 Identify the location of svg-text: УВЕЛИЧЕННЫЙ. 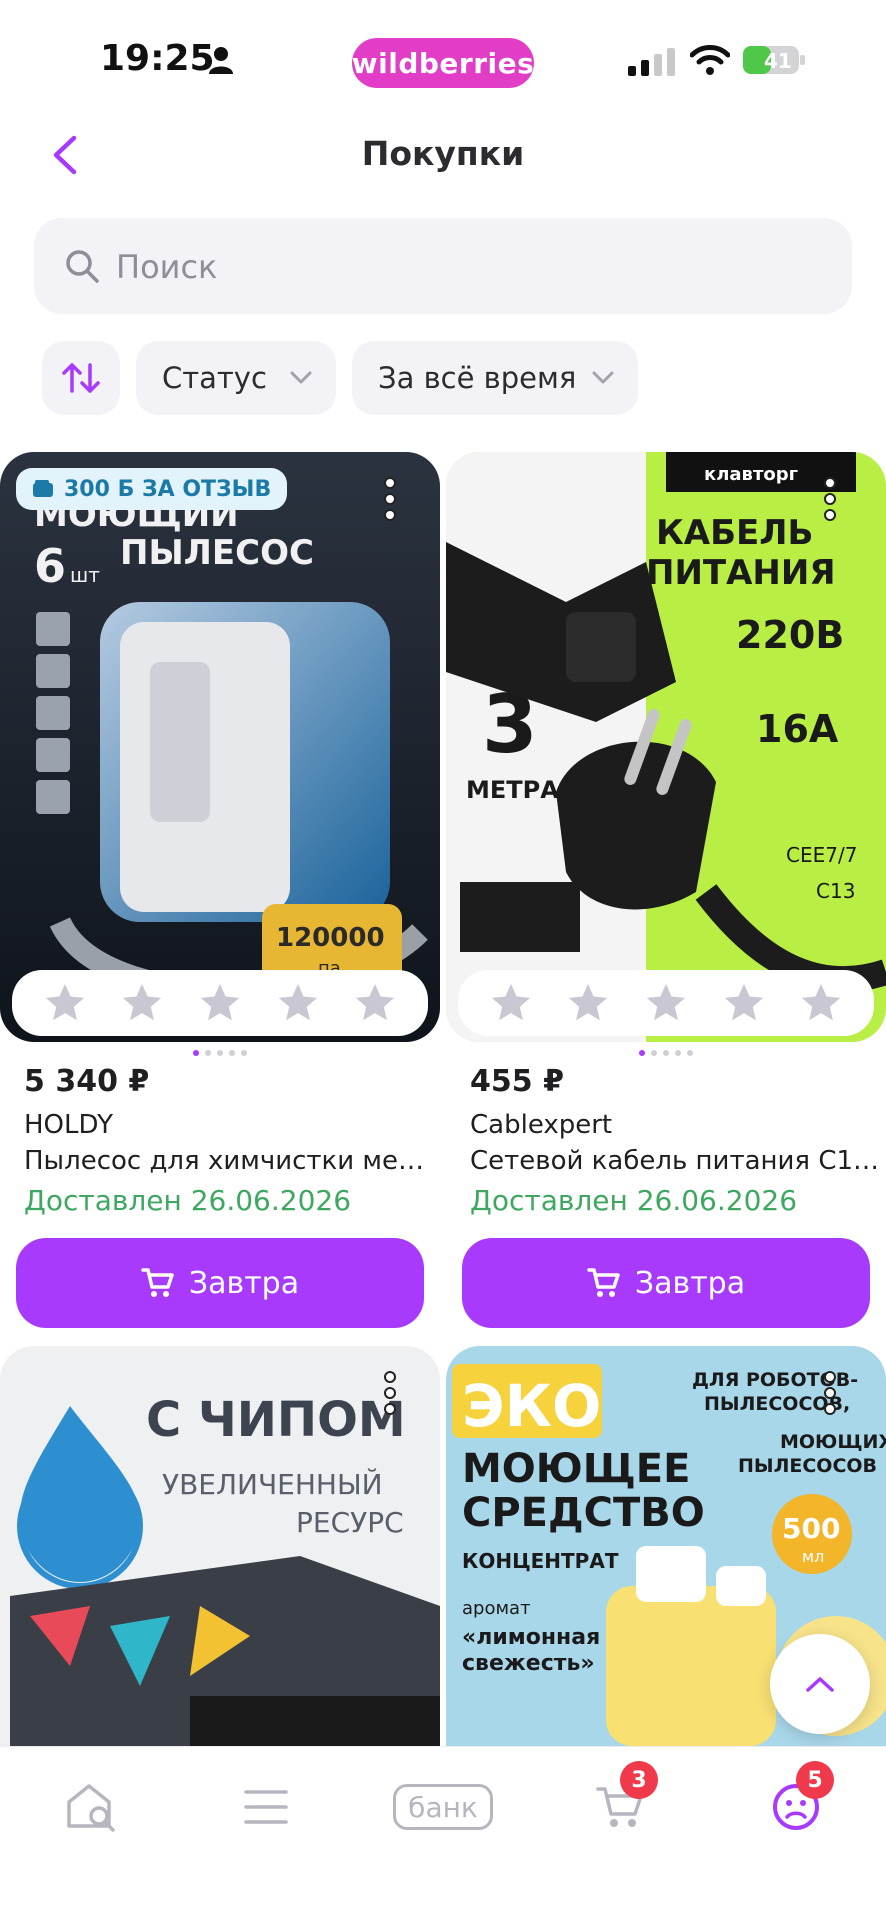
(272, 1484).